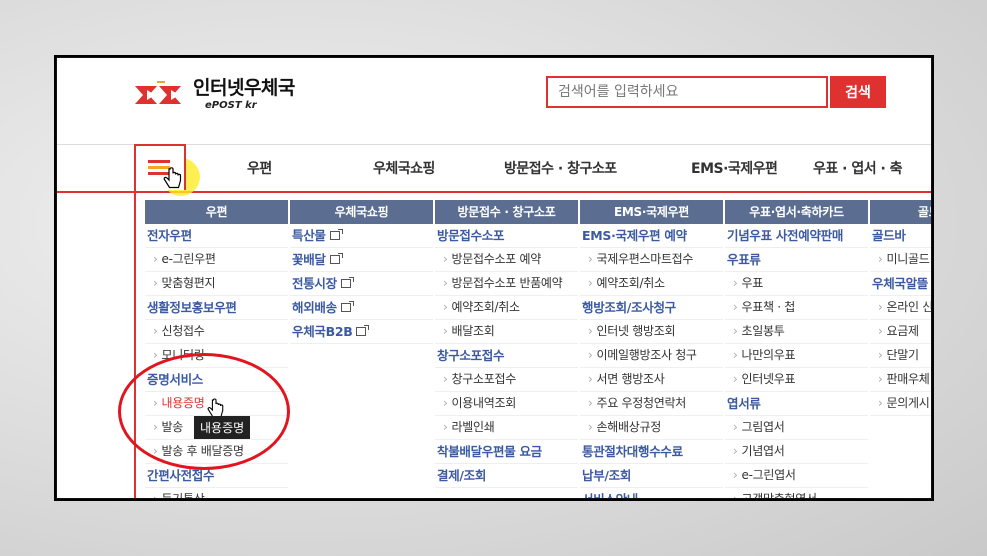 The height and width of the screenshot is (556, 987). I want to click on nav-item-stamps: 우표 · 엽서 · 축, so click(858, 168).